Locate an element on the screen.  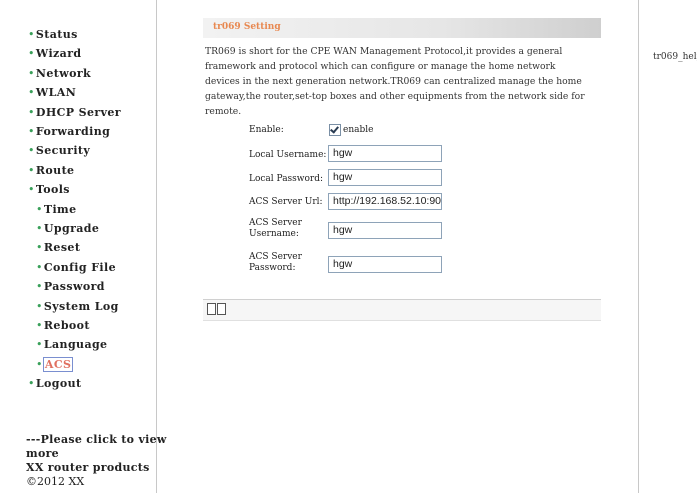
apply-button is located at coordinates (211, 309).